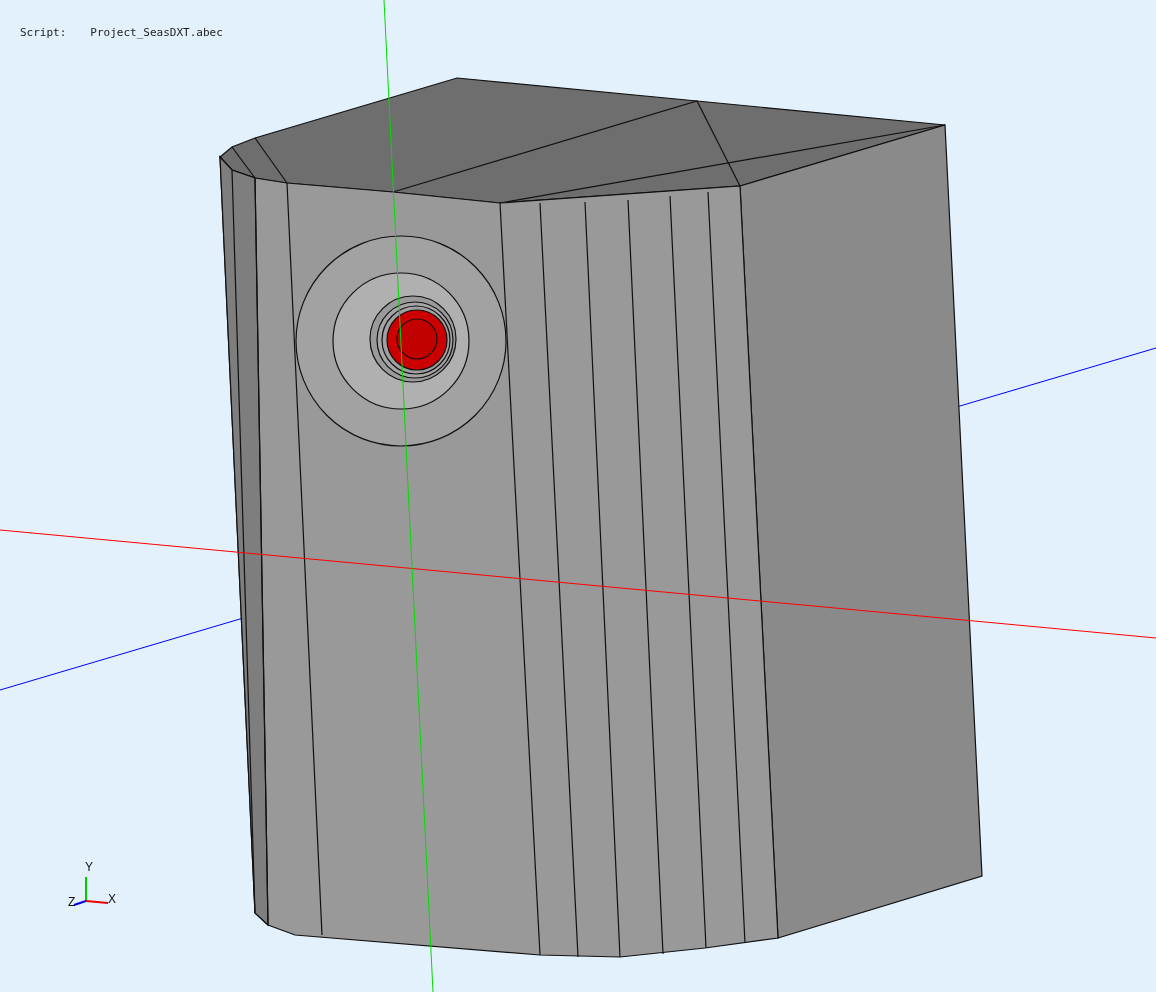 This screenshot has height=992, width=1156. What do you see at coordinates (89, 867) in the screenshot?
I see `y-axis-label: Y` at bounding box center [89, 867].